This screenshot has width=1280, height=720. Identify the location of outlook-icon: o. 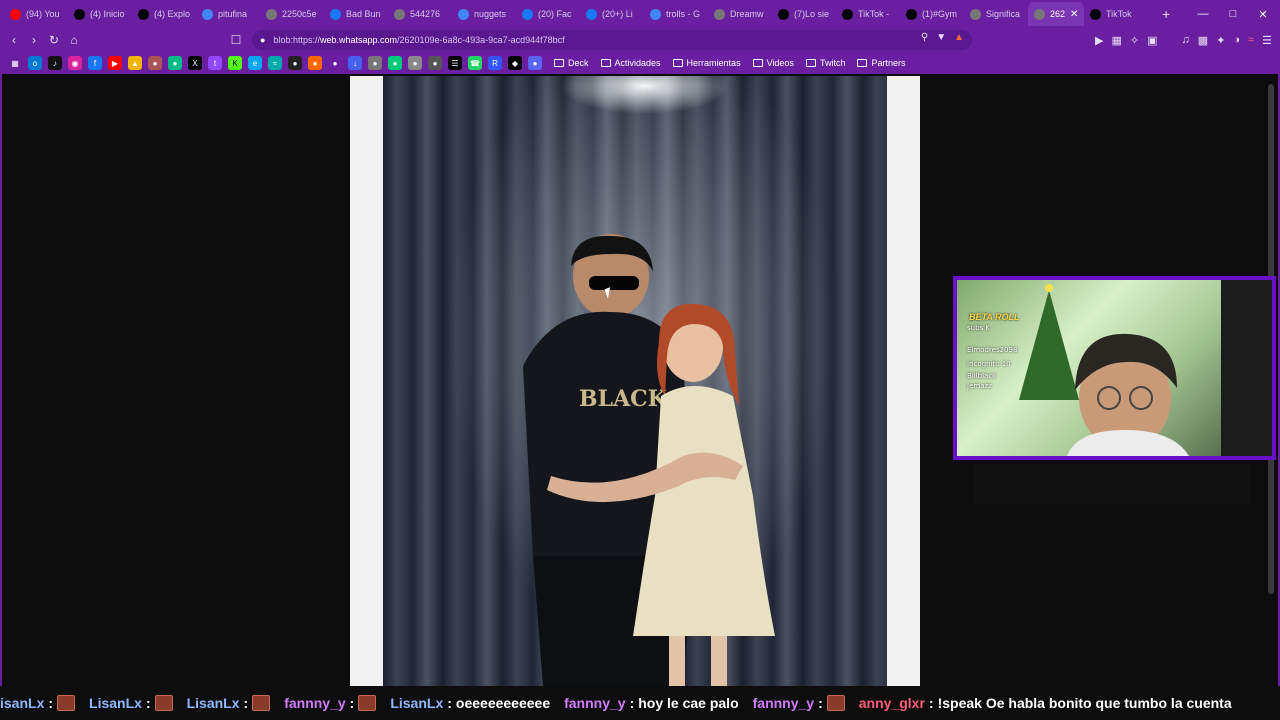
(35, 63).